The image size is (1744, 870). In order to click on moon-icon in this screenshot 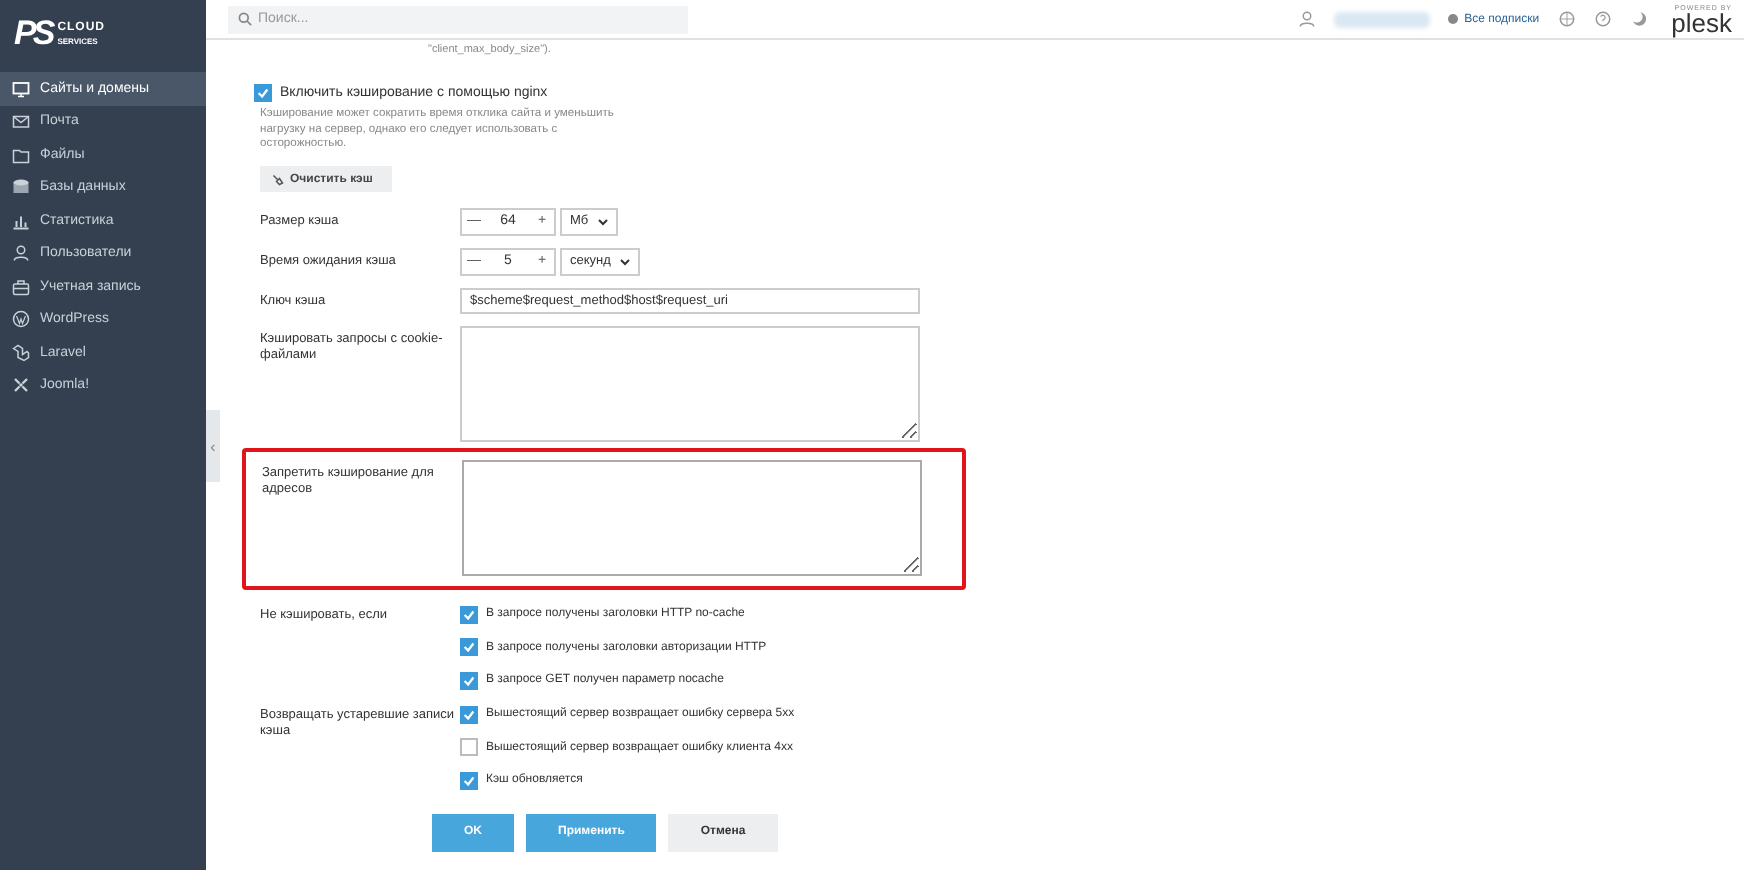, I will do `click(1638, 19)`.